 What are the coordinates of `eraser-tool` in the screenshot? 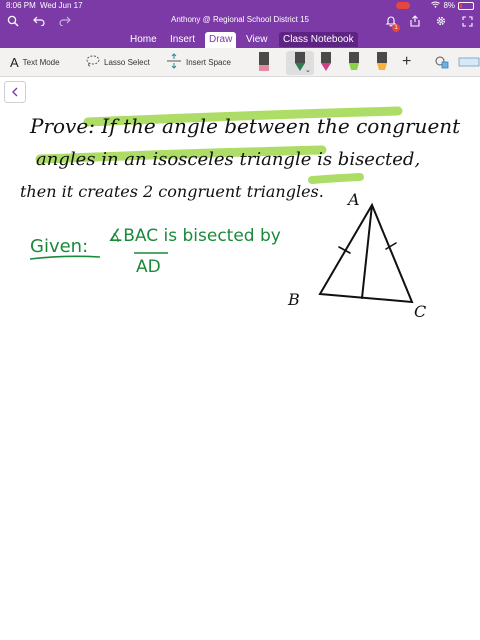 It's located at (264, 62).